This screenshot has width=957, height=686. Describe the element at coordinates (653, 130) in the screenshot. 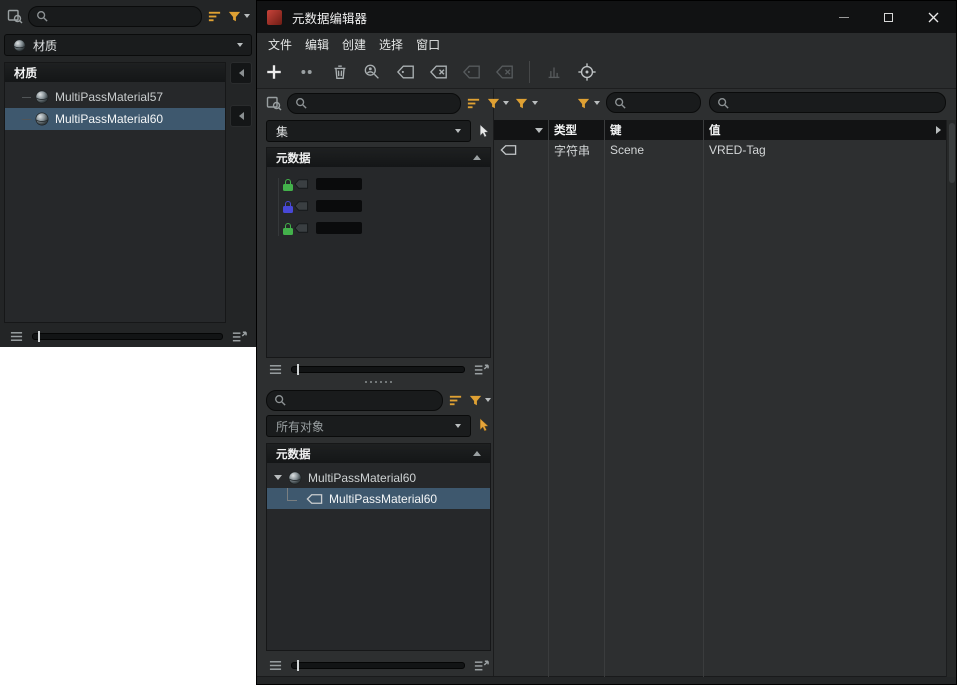

I see `key-column-header: 键` at that location.